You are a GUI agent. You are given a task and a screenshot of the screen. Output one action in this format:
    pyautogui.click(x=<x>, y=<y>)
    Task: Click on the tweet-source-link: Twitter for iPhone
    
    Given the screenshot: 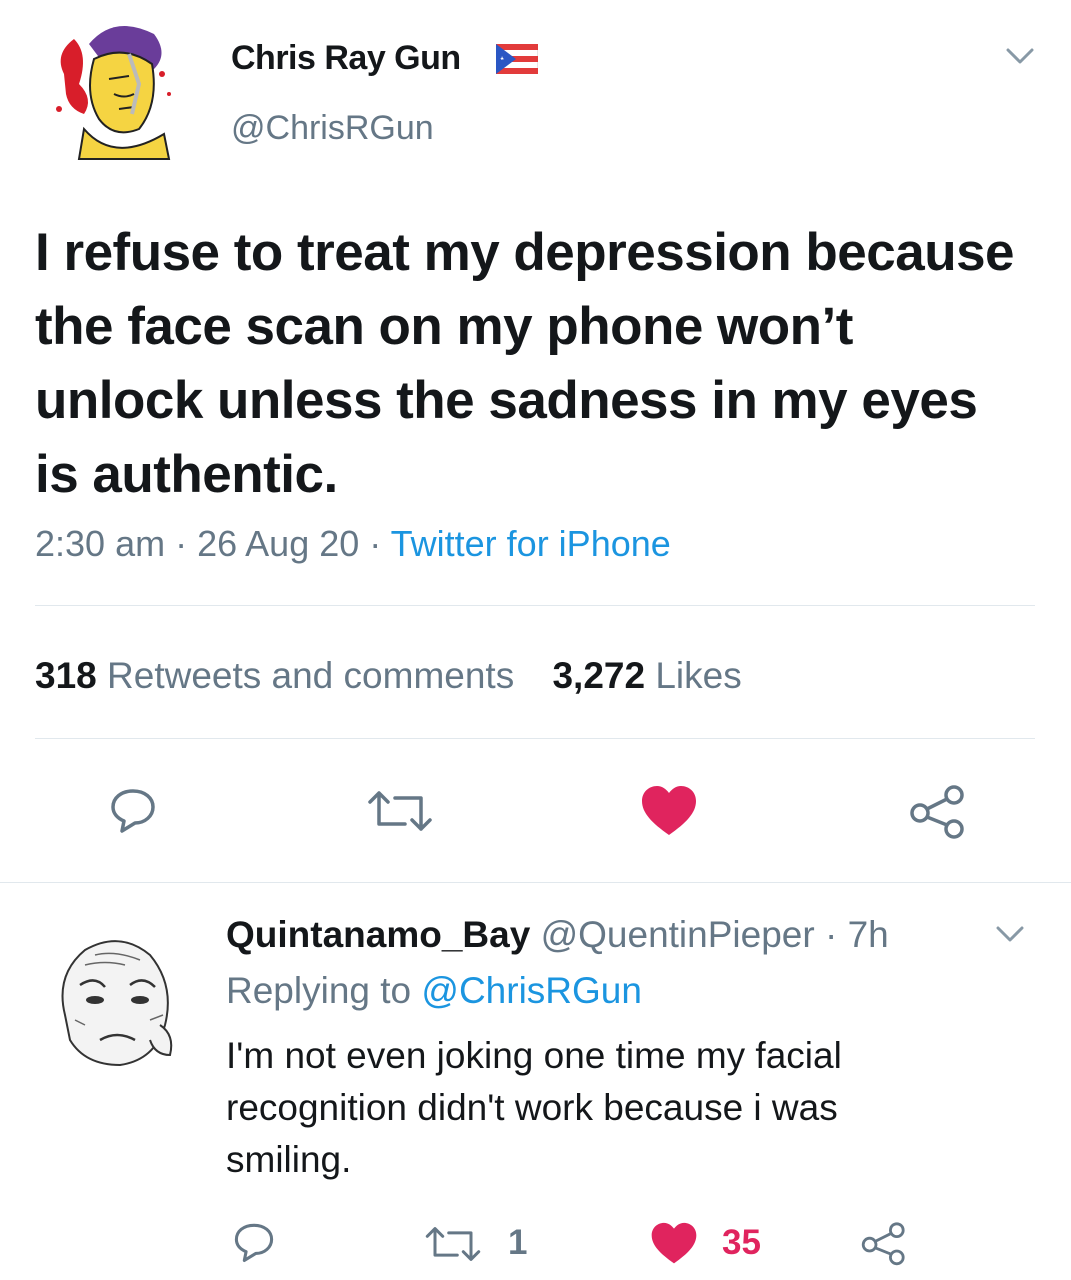 What is the action you would take?
    pyautogui.click(x=531, y=543)
    